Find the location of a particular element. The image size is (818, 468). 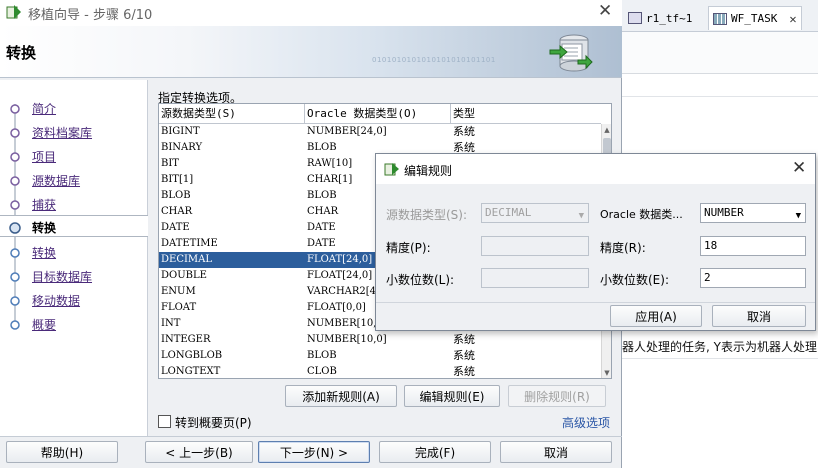

column-header-oracle-type: Oracle 数据类型(O) is located at coordinates (378, 114).